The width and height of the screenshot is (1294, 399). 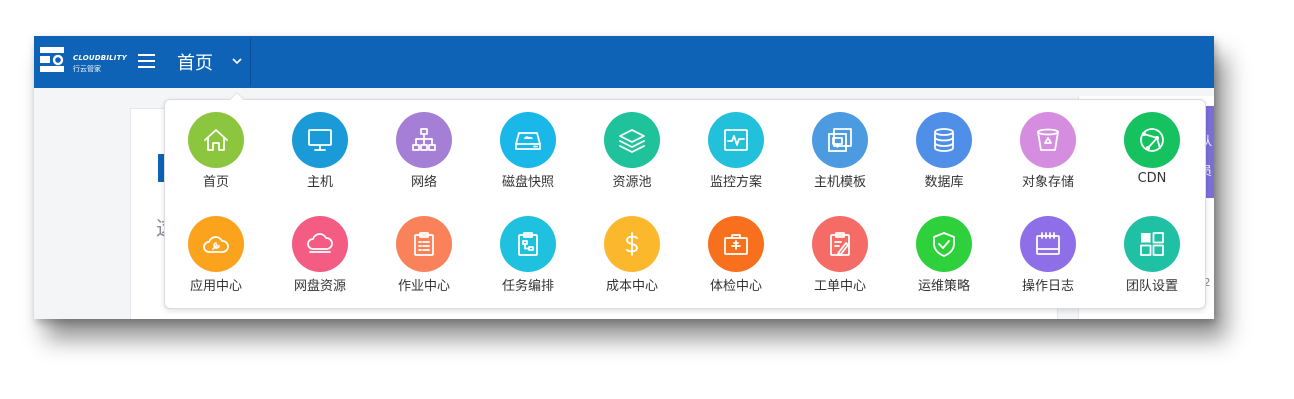 I want to click on layers-icon, so click(x=632, y=140).